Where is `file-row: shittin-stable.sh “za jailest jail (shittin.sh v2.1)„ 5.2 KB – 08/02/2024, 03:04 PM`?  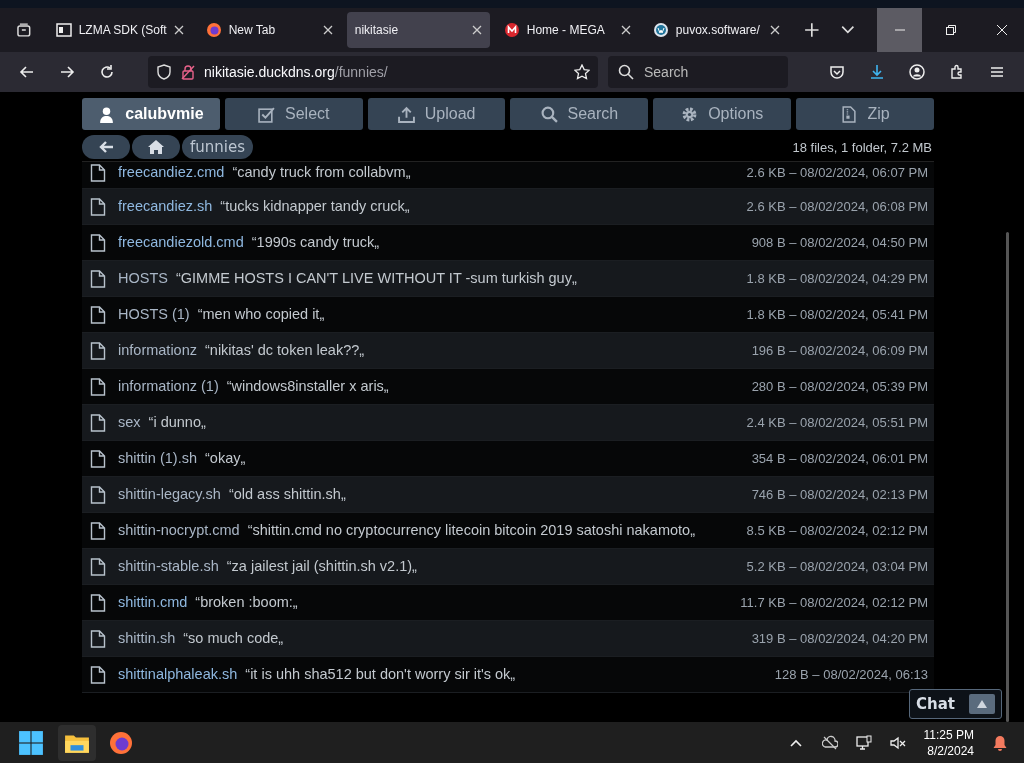
file-row: shittin-stable.sh “za jailest jail (shittin.sh v2.1)„ 5.2 KB – 08/02/2024, 03:04 PM is located at coordinates (508, 567).